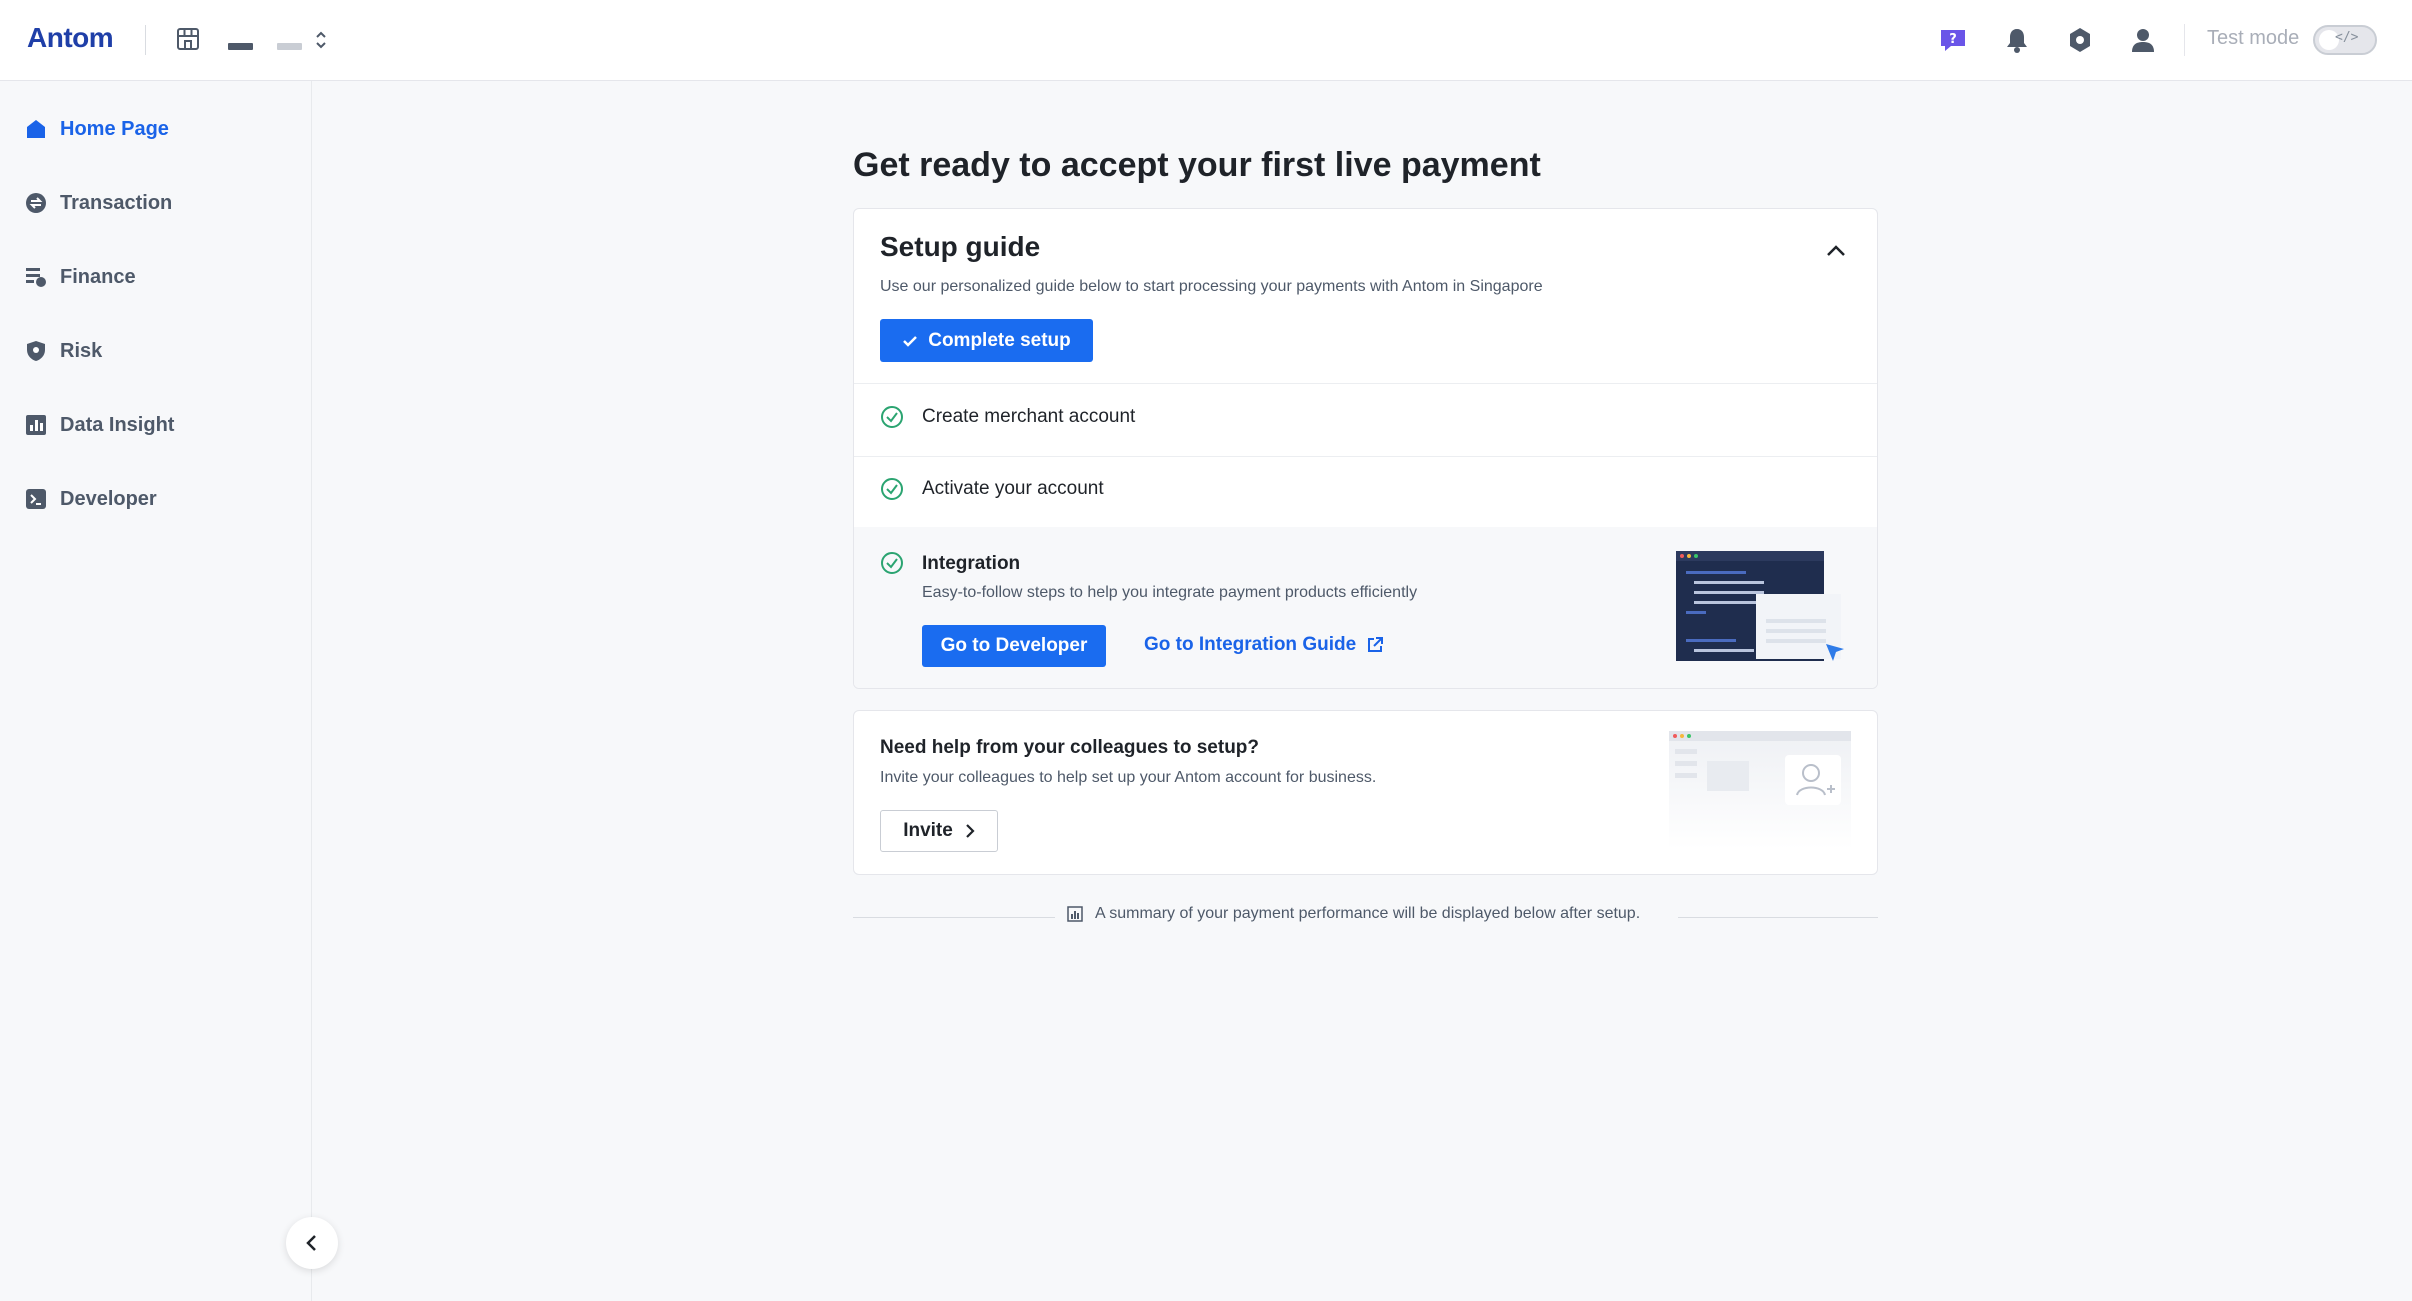 Image resolution: width=2412 pixels, height=1301 pixels. I want to click on sidebar-item-home-page: Home Page, so click(154, 129).